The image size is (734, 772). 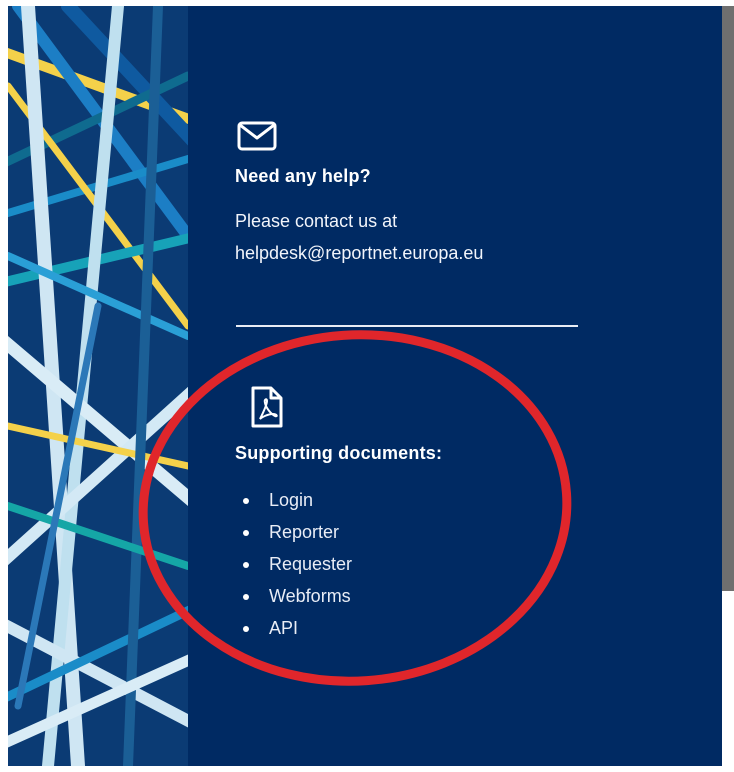 What do you see at coordinates (728, 681) in the screenshot?
I see `page-background-white` at bounding box center [728, 681].